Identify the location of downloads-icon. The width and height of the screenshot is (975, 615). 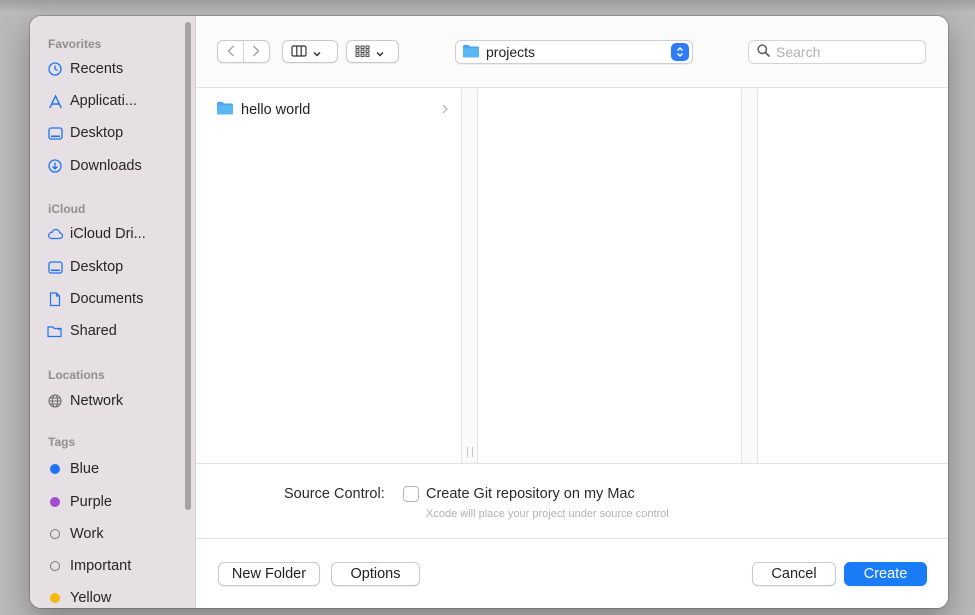
(55, 166).